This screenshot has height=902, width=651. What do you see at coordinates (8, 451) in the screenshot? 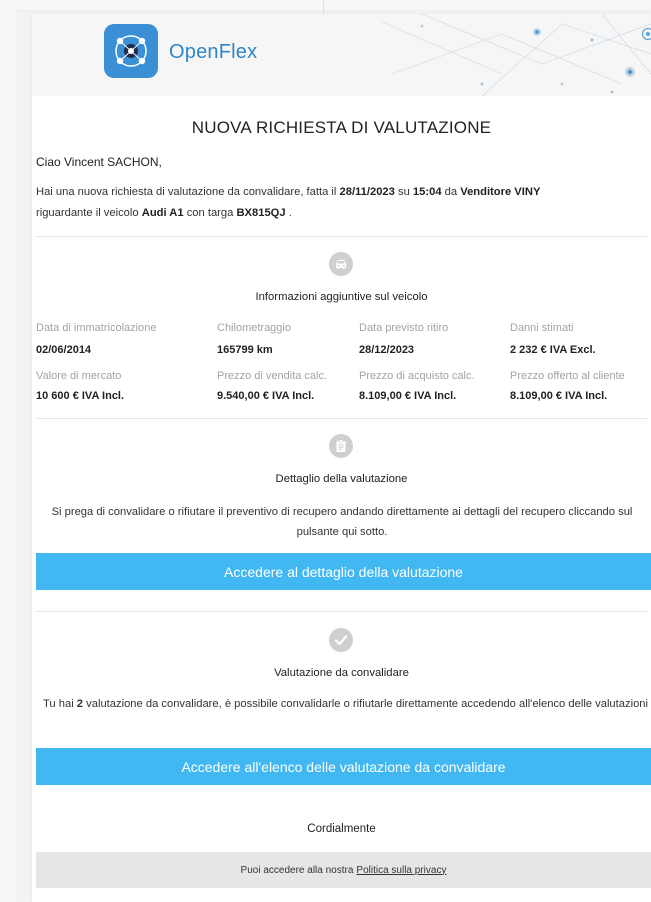
I see `left-strip` at bounding box center [8, 451].